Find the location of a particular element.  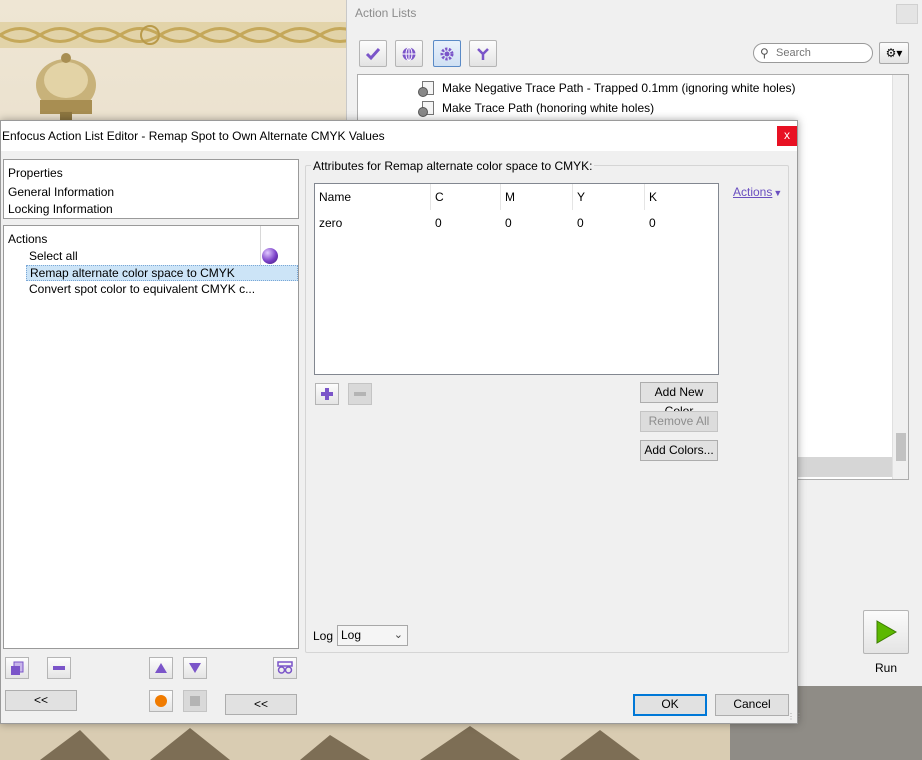

play-icon is located at coordinates (886, 632).